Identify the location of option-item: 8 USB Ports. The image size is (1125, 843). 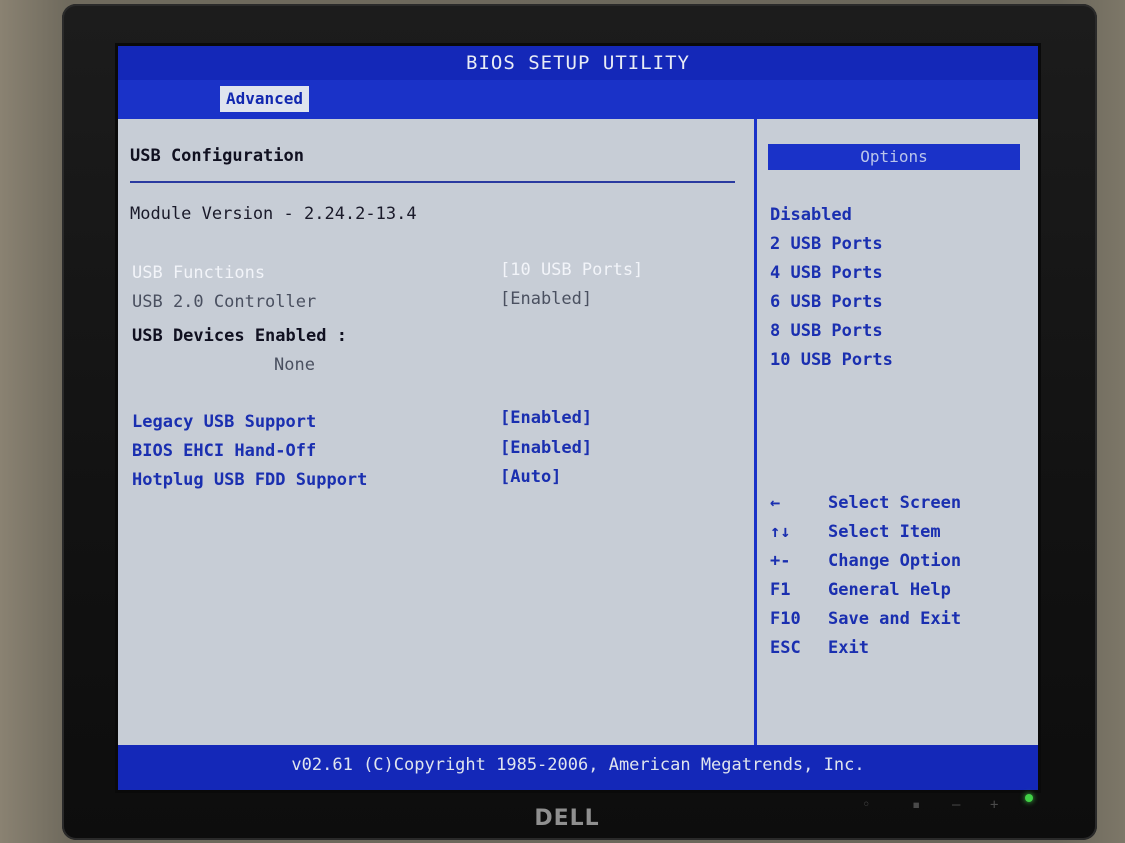
(831, 331).